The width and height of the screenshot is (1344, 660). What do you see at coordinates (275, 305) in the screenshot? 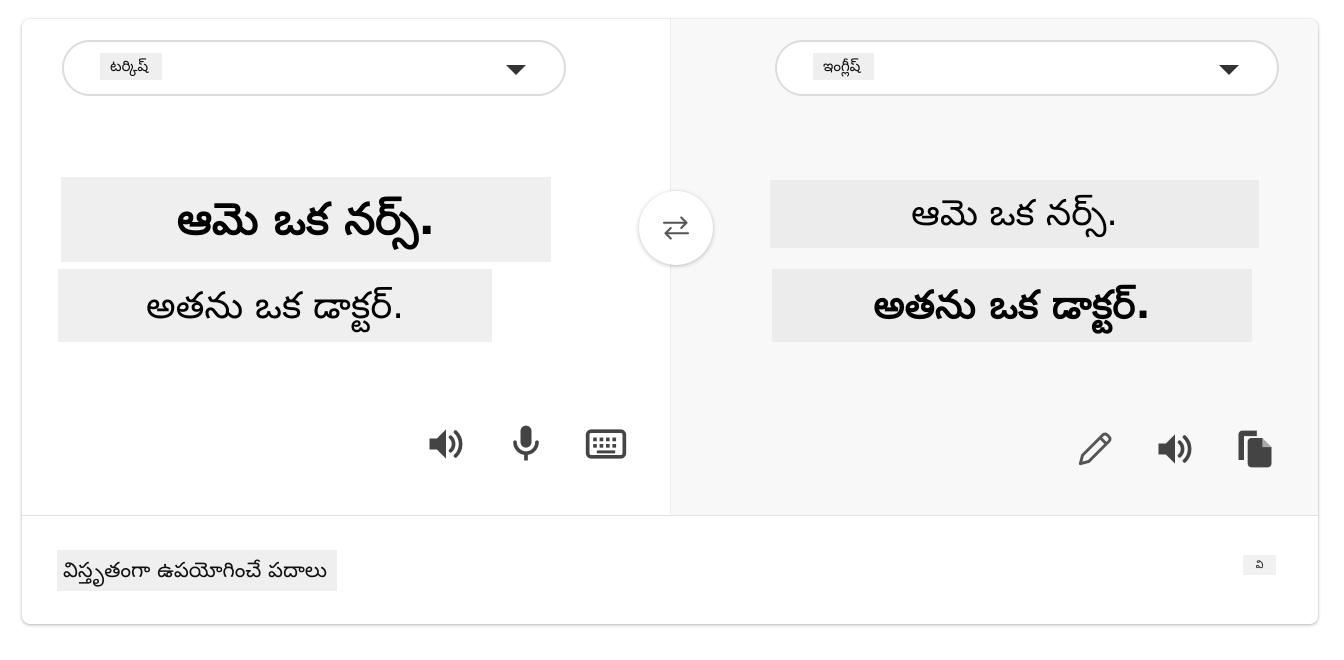
I see `source-text-line-2: అతను ఒక డాక్టర్.` at bounding box center [275, 305].